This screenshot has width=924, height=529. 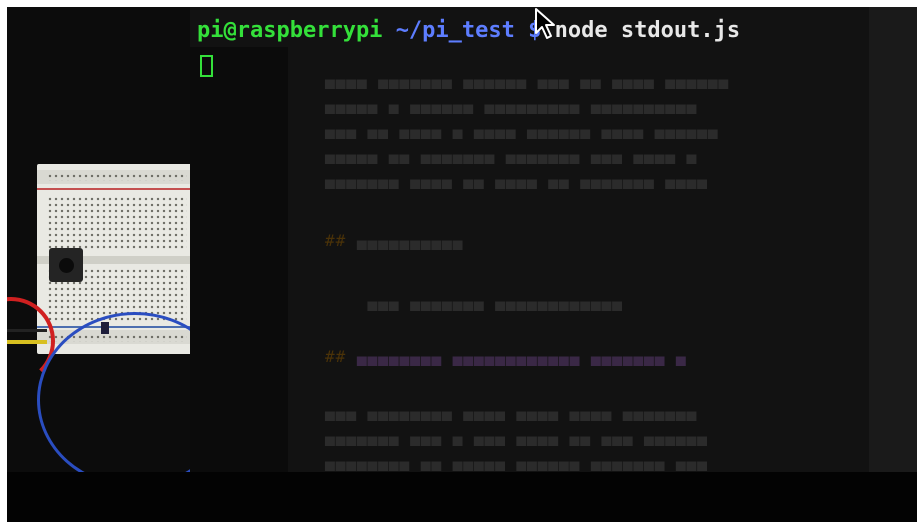 What do you see at coordinates (893, 264) in the screenshot?
I see `background-right` at bounding box center [893, 264].